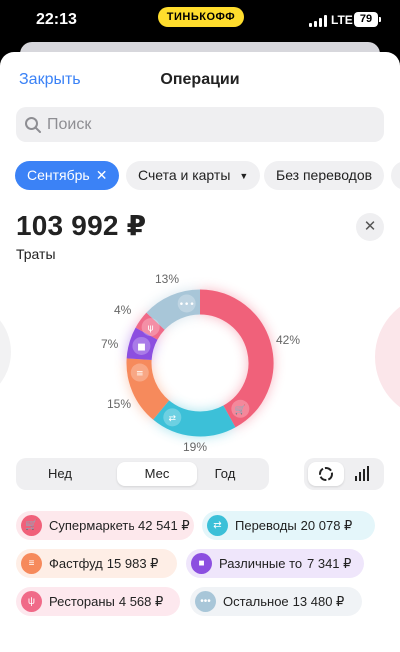  I want to click on battery-icon: 79, so click(367, 19).